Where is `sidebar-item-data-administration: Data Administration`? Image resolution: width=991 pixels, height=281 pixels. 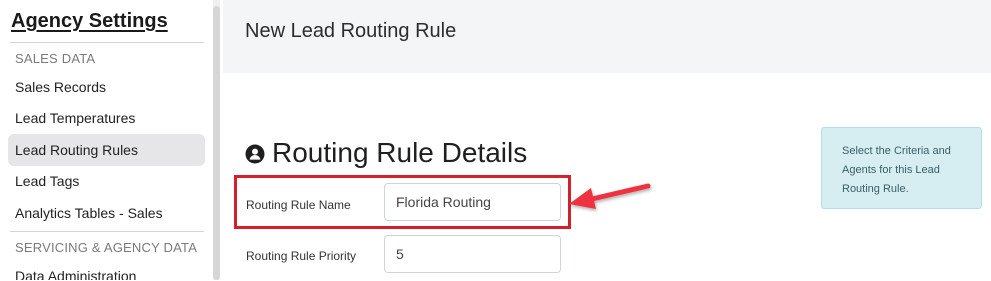
sidebar-item-data-administration: Data Administration is located at coordinates (106, 270).